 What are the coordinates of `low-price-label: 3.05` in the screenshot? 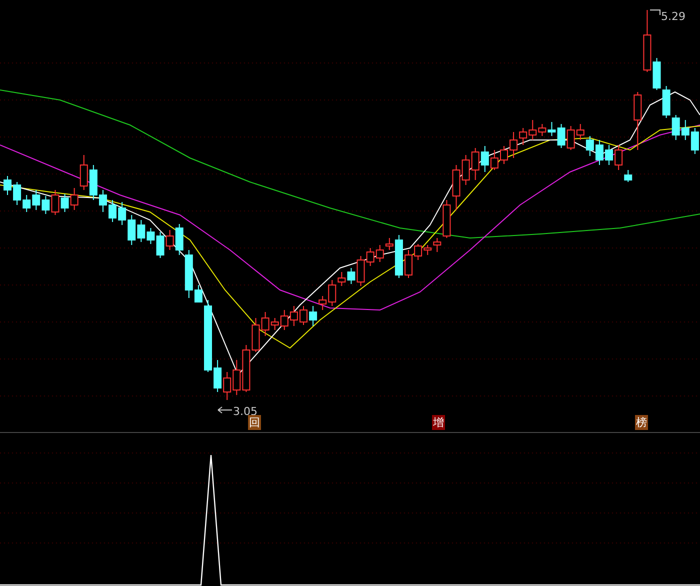 It's located at (245, 411).